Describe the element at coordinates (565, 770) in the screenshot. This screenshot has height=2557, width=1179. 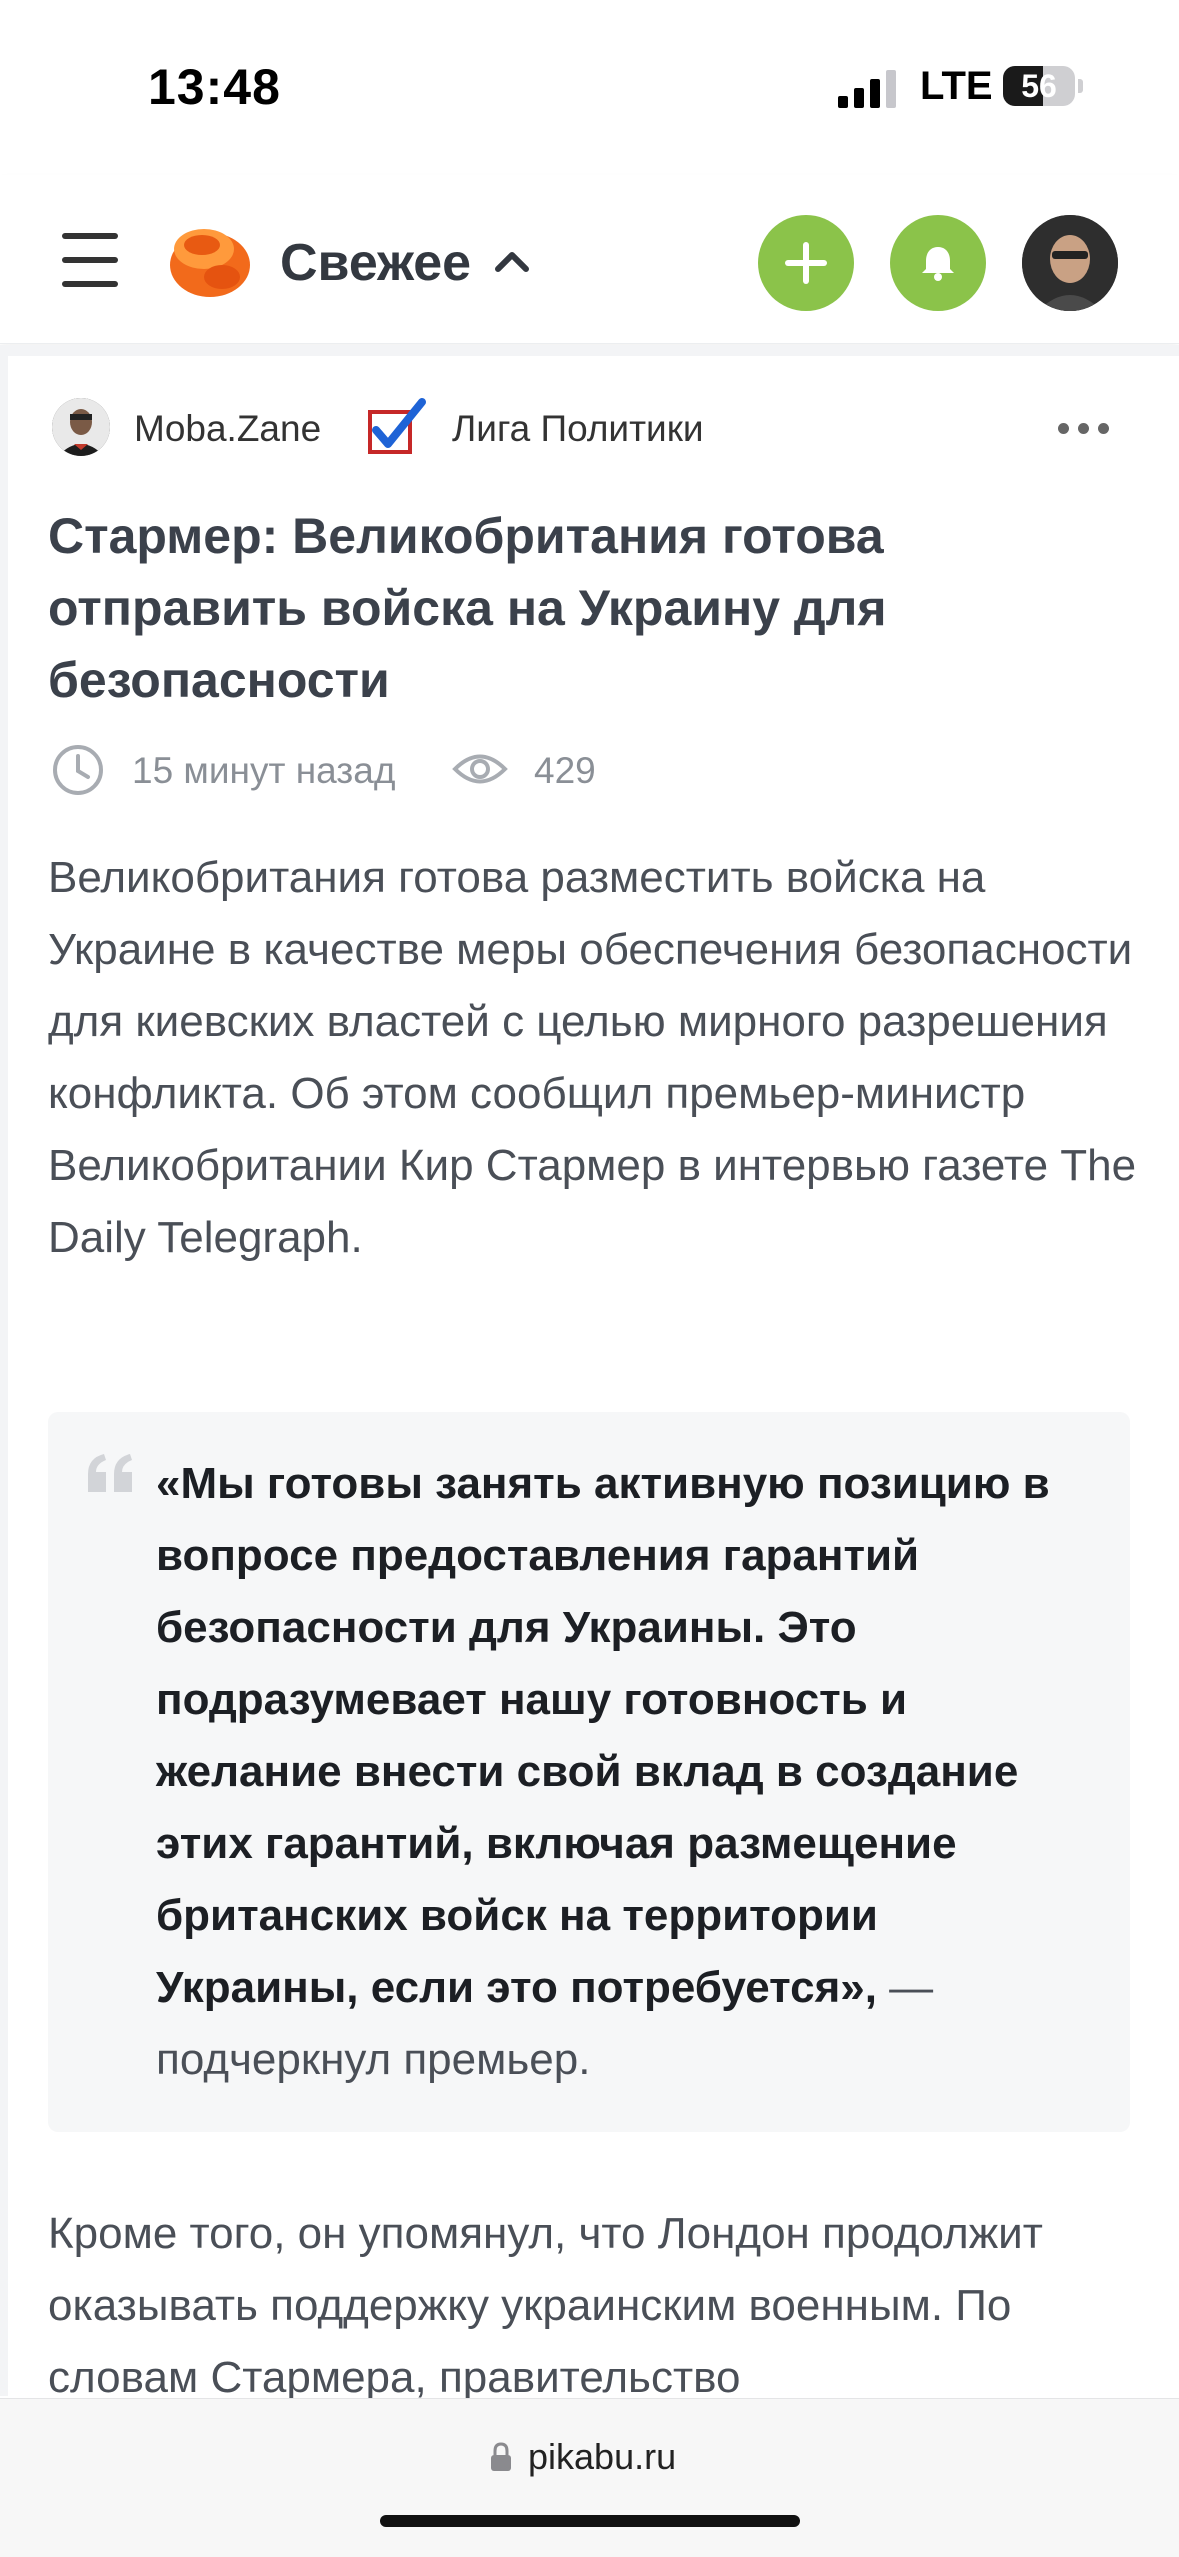
I see `view-count: 429` at that location.